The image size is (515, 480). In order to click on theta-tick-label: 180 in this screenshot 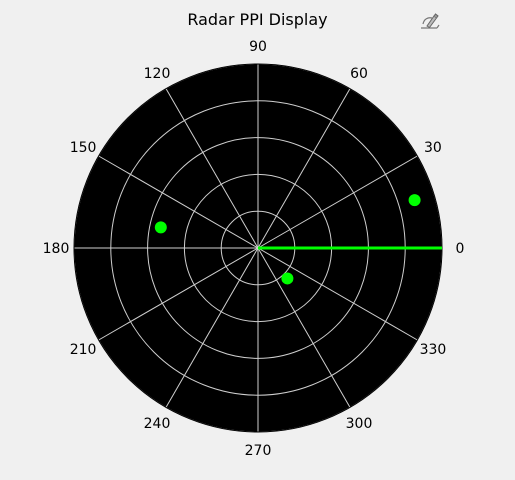, I will do `click(56, 249)`.